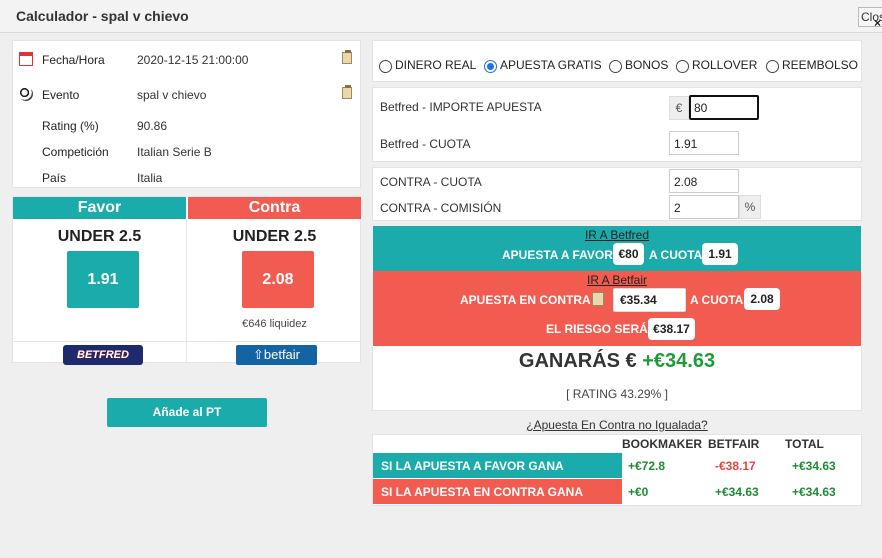 Image resolution: width=882 pixels, height=558 pixels. I want to click on result-label: GANARÁS €, so click(577, 361).